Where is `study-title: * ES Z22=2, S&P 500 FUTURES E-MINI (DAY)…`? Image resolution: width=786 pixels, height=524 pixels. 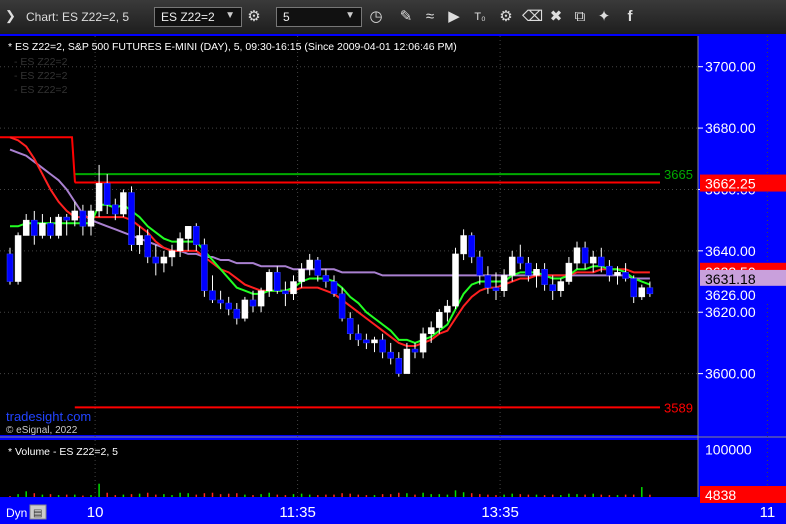 study-title: * ES Z22=2, S&P 500 FUTURES E-MINI (DAY)… is located at coordinates (232, 47).